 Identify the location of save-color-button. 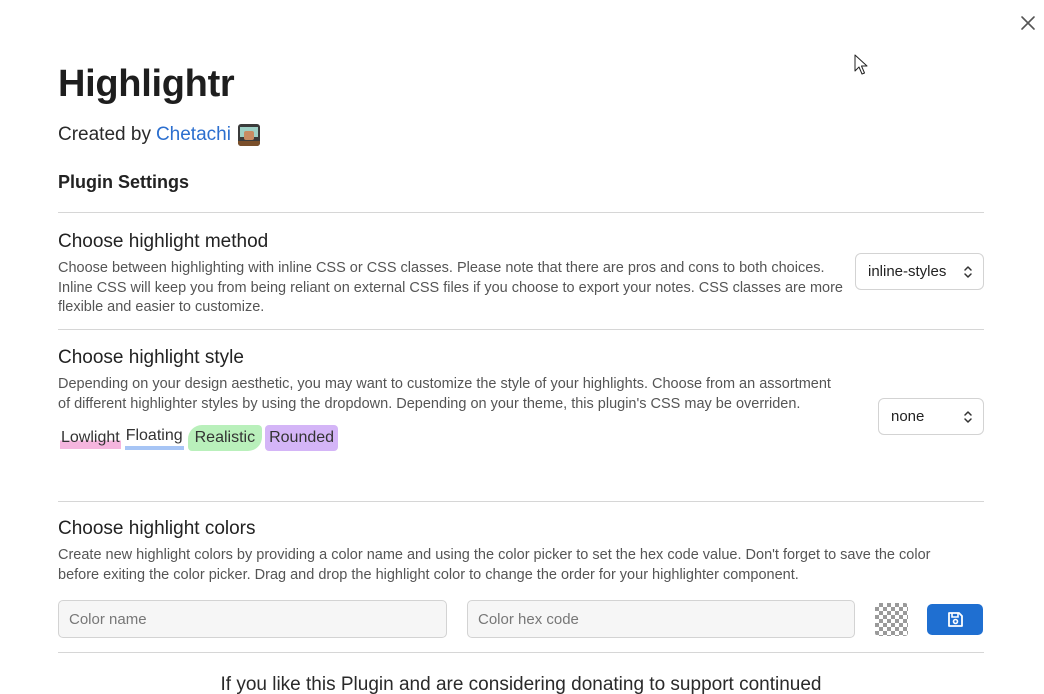
(955, 619).